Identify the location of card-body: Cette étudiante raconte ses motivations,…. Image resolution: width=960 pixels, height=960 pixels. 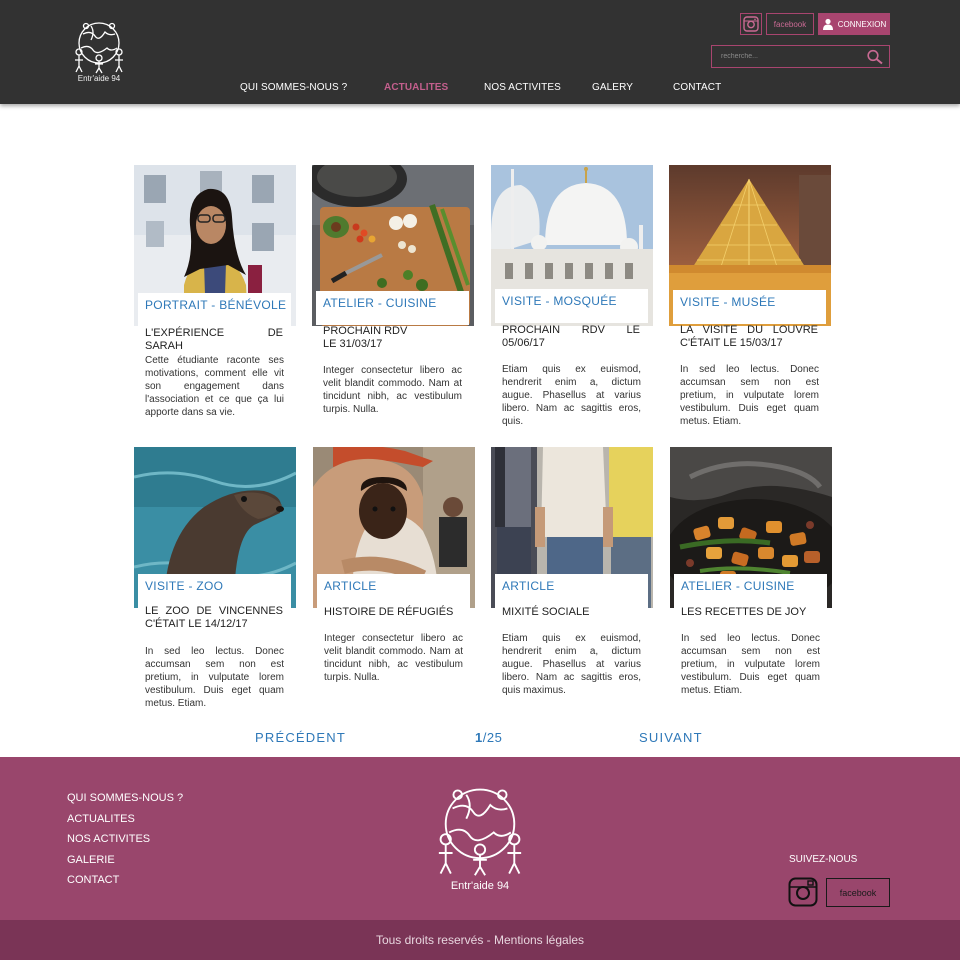
(214, 386).